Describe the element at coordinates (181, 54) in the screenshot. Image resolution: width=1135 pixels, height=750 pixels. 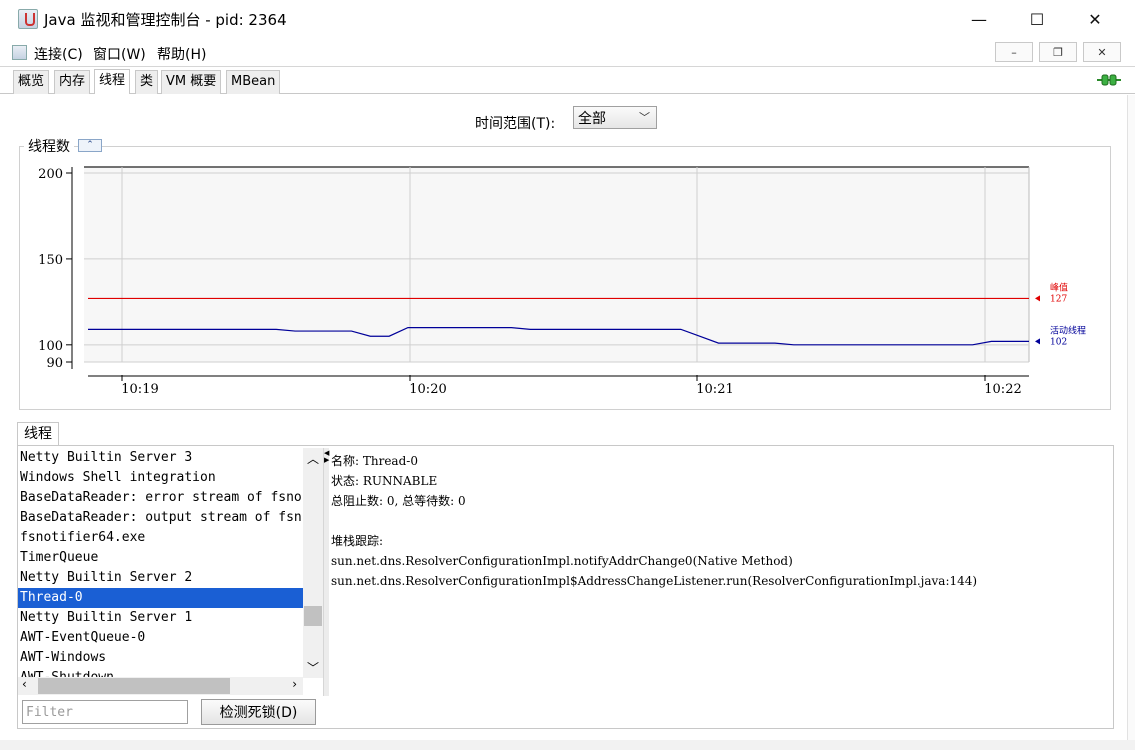
I see `menu-help: 帮助(H)` at that location.